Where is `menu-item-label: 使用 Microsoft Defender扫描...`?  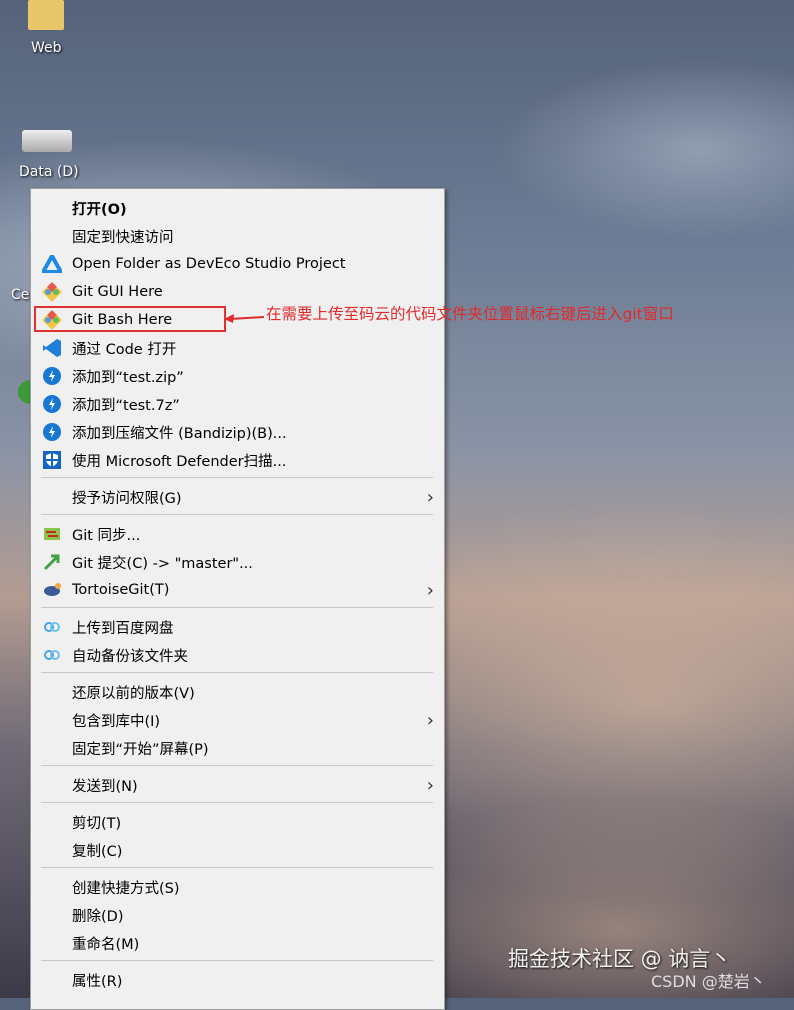
menu-item-label: 使用 Microsoft Defender扫描... is located at coordinates (179, 461).